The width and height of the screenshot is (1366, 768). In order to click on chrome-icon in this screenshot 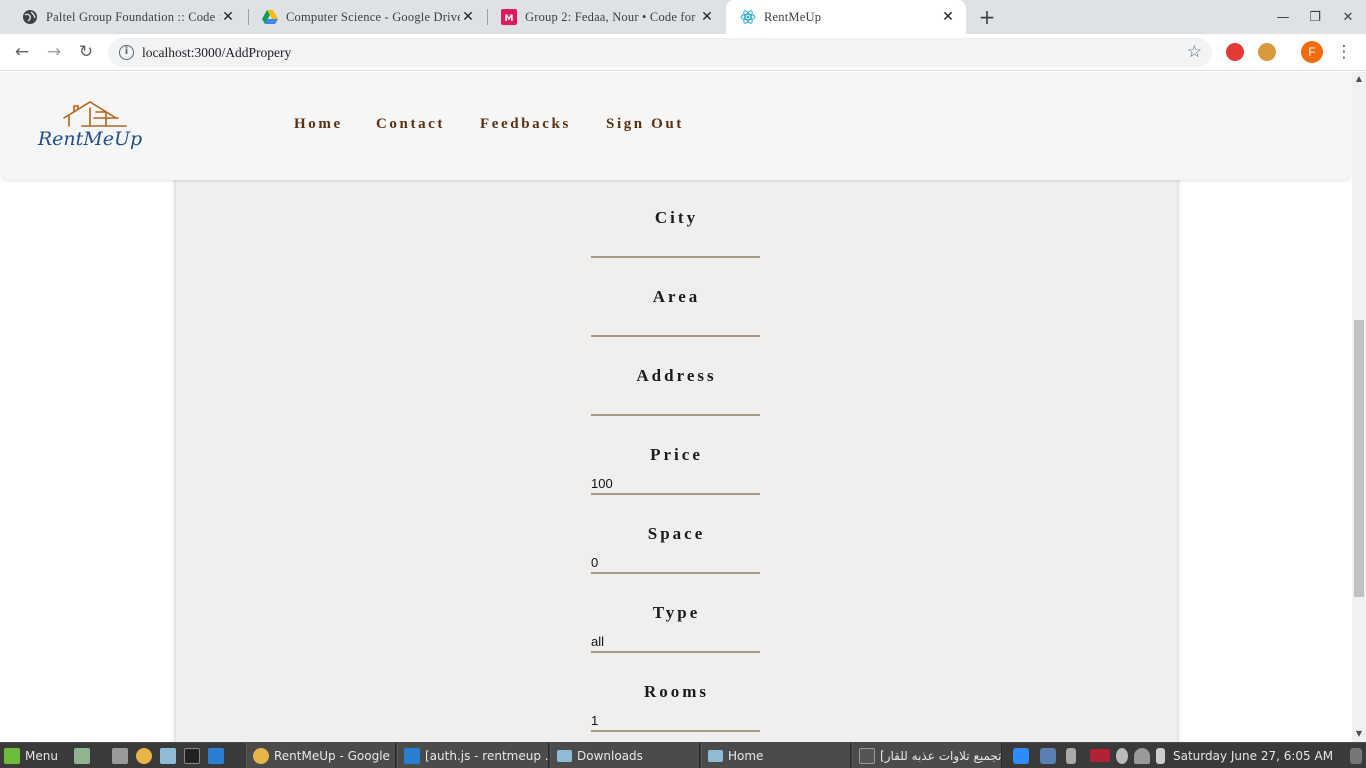, I will do `click(261, 755)`.